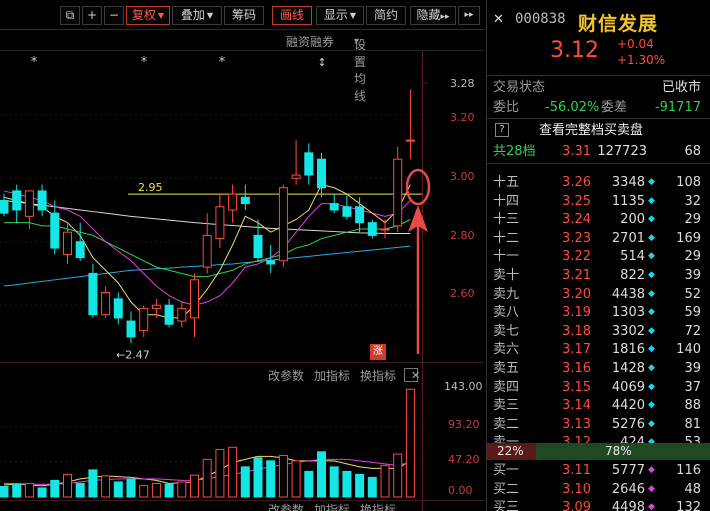 The height and width of the screenshot is (511, 710). Describe the element at coordinates (502, 130) in the screenshot. I see `help-icon: ?` at that location.